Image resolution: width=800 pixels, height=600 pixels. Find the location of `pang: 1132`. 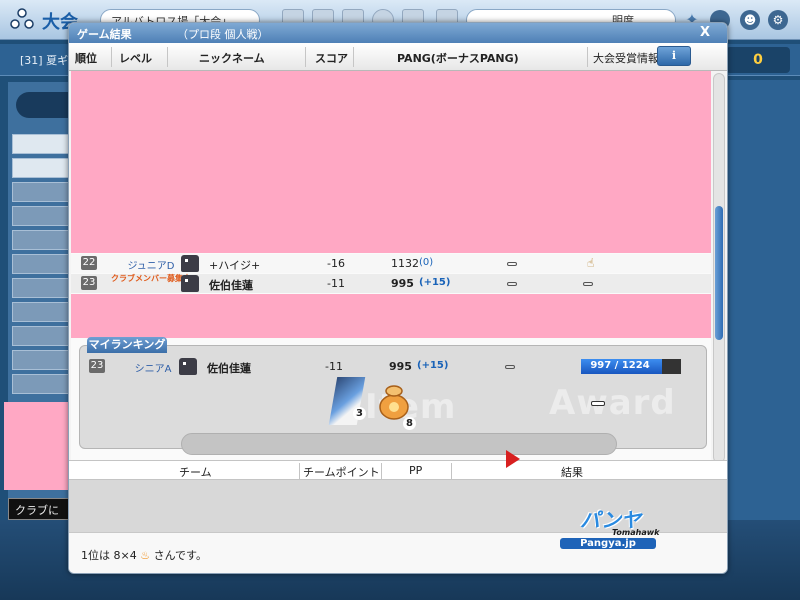

pang: 1132 is located at coordinates (405, 263).